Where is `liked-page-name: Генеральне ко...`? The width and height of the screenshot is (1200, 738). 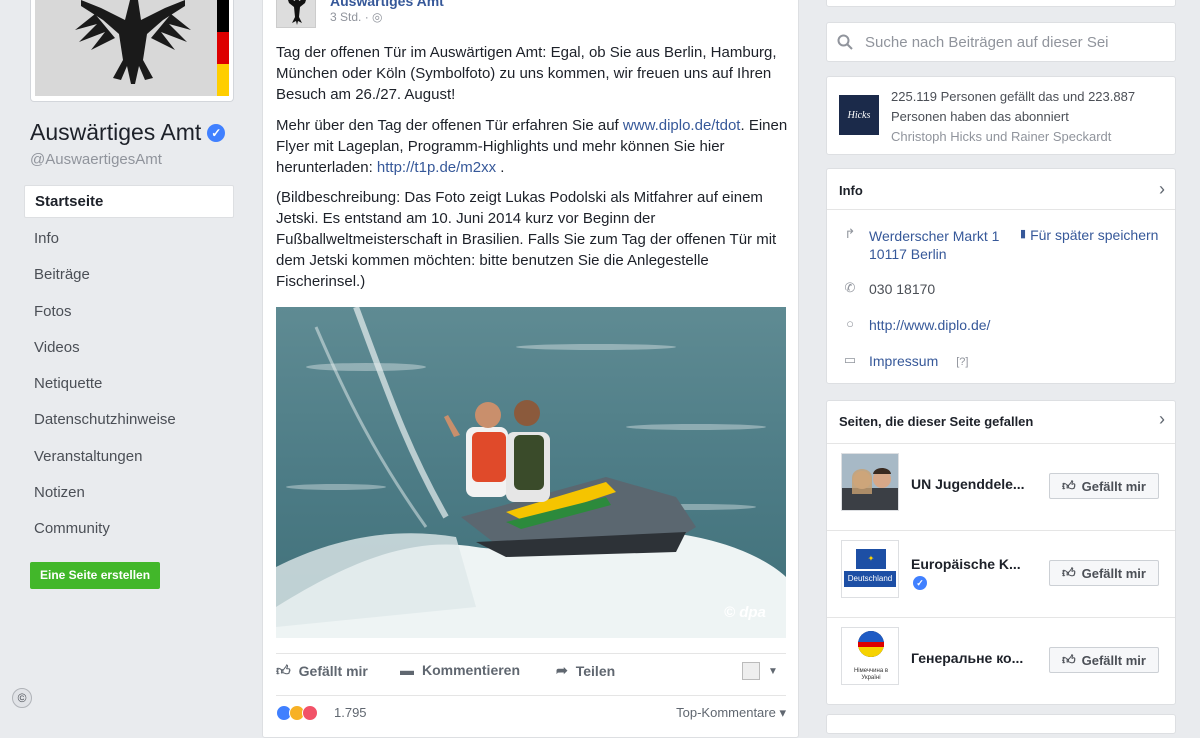
liked-page-name: Генеральне ко... is located at coordinates (976, 658).